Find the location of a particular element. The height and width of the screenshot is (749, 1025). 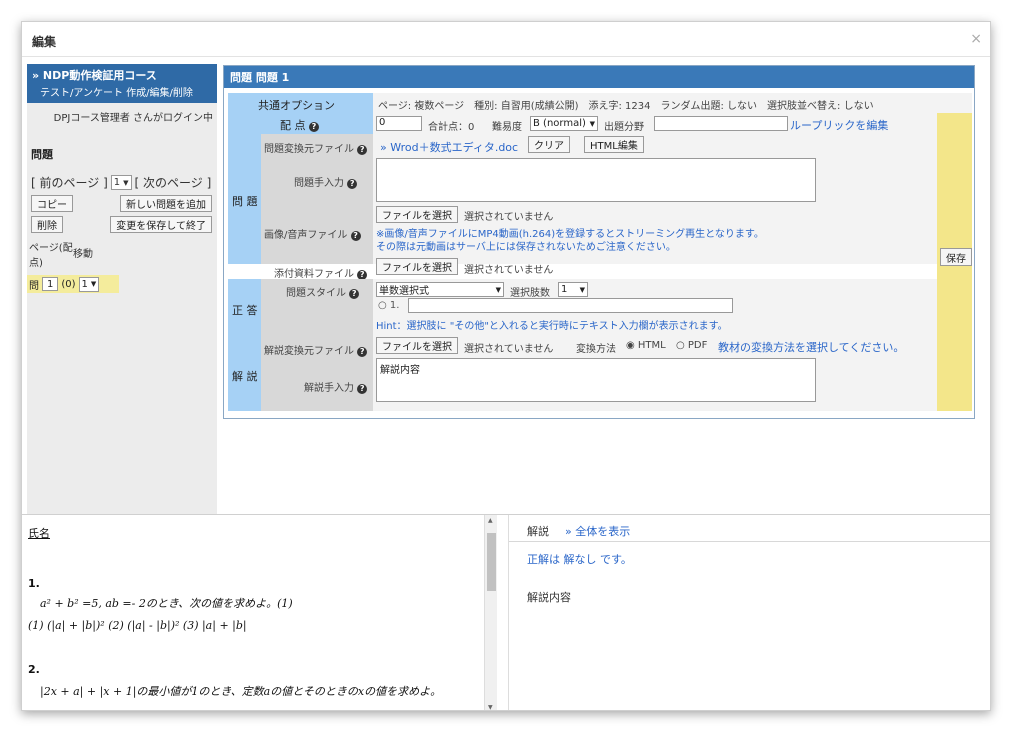

scroll-down-icon: ▼ is located at coordinates (490, 707).